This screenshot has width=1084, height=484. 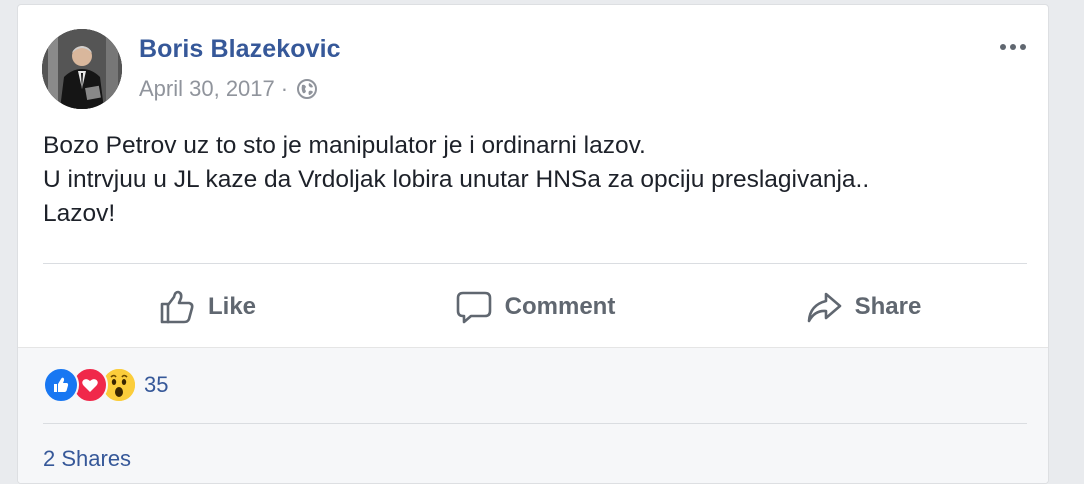 I want to click on post-date: April 30, 2017, so click(x=207, y=89).